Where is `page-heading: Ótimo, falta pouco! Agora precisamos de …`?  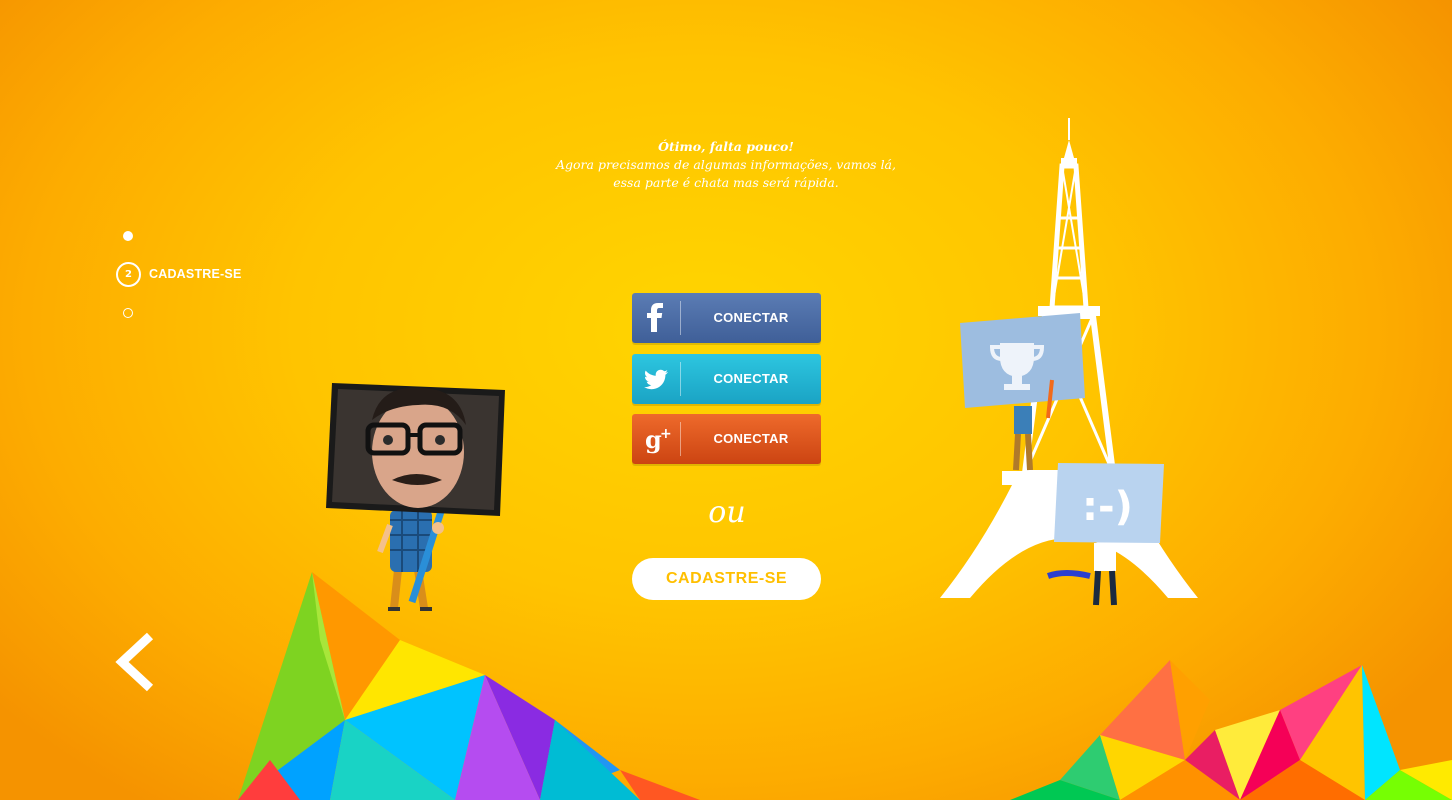
page-heading: Ótimo, falta pouco! Agora precisamos de … is located at coordinates (726, 165).